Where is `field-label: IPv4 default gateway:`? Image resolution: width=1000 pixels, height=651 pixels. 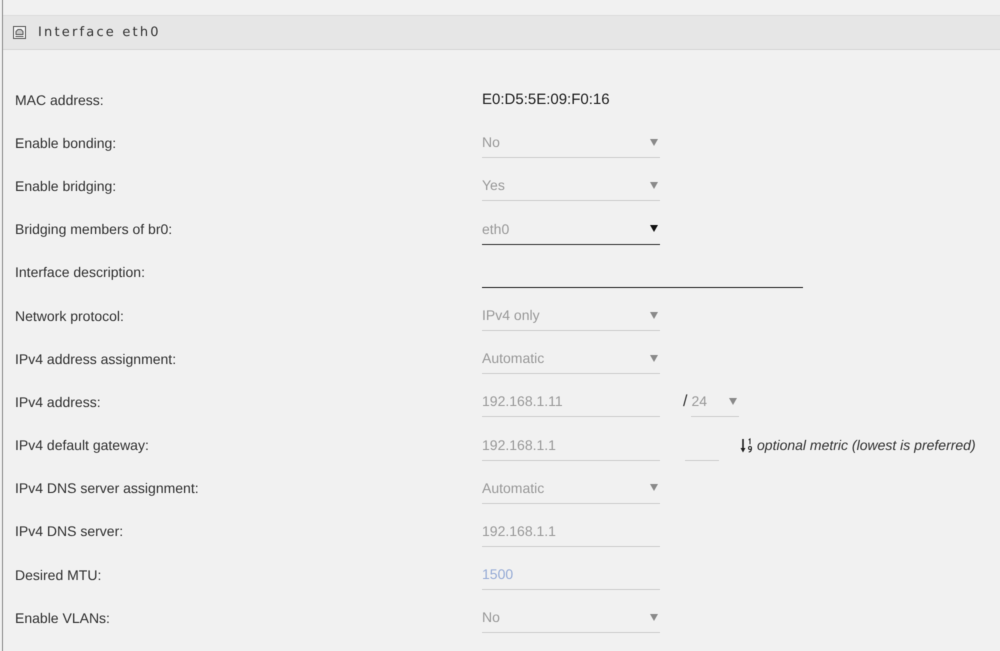
field-label: IPv4 default gateway: is located at coordinates (82, 445).